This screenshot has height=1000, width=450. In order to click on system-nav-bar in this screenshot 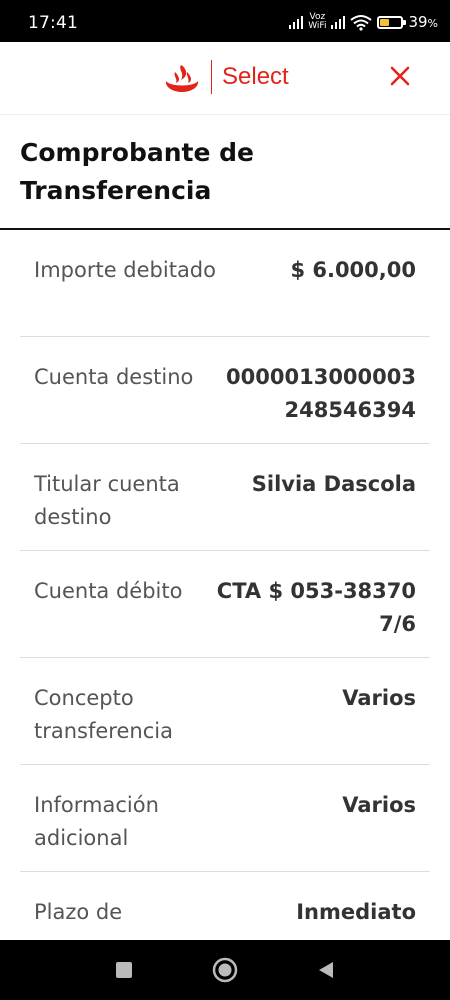, I will do `click(225, 970)`.